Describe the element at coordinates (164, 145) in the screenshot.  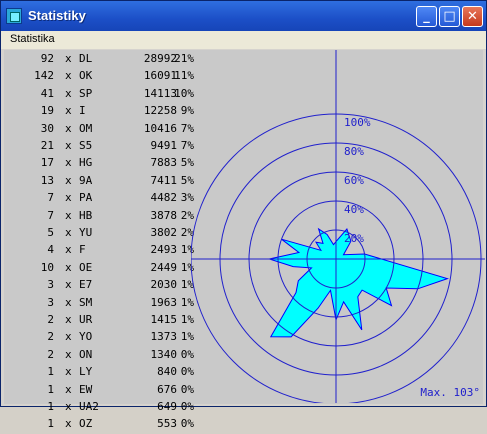
I see `row-value: 9491` at that location.